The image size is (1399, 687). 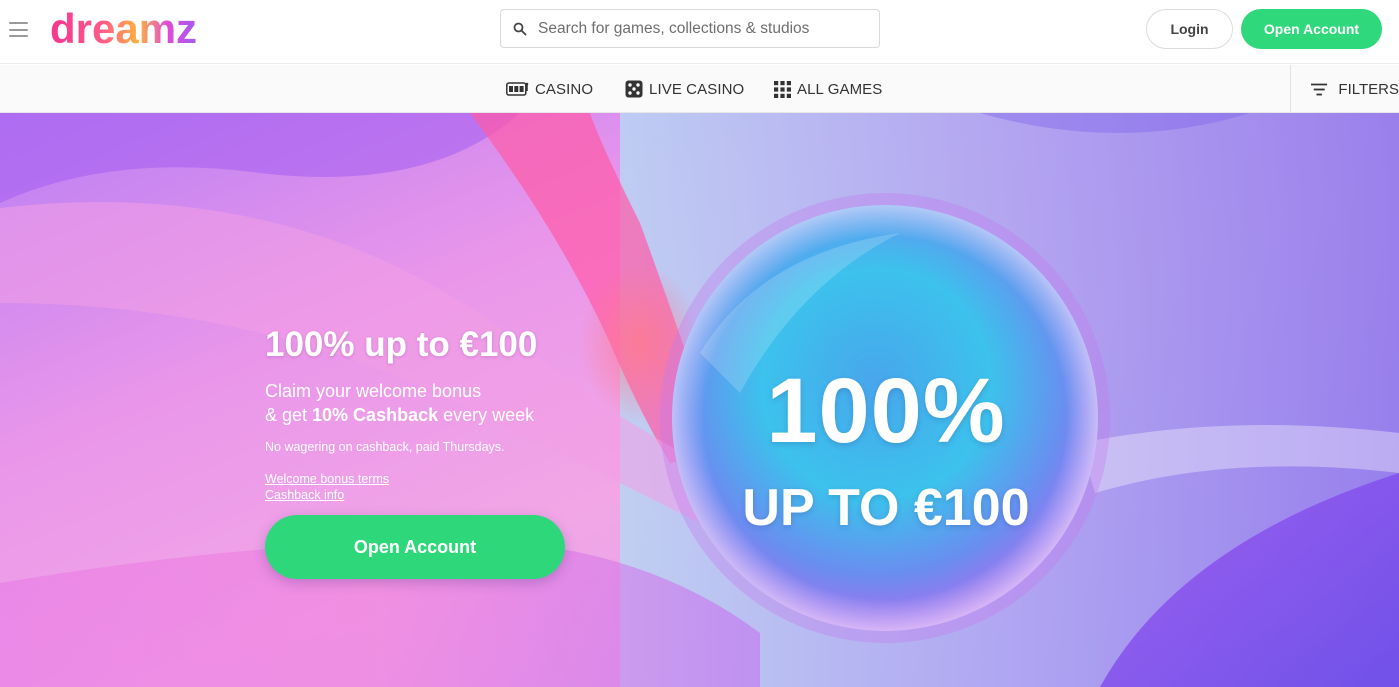 What do you see at coordinates (1319, 89) in the screenshot?
I see `filter-icon` at bounding box center [1319, 89].